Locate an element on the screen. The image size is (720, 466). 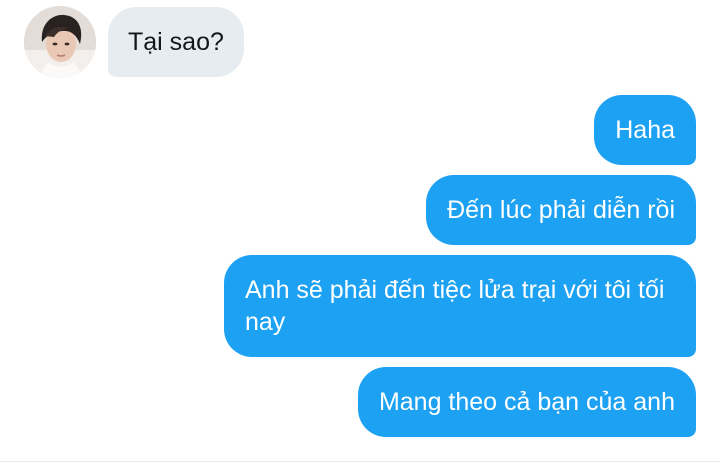
incoming-message-bubble: Tại sao? is located at coordinates (176, 42).